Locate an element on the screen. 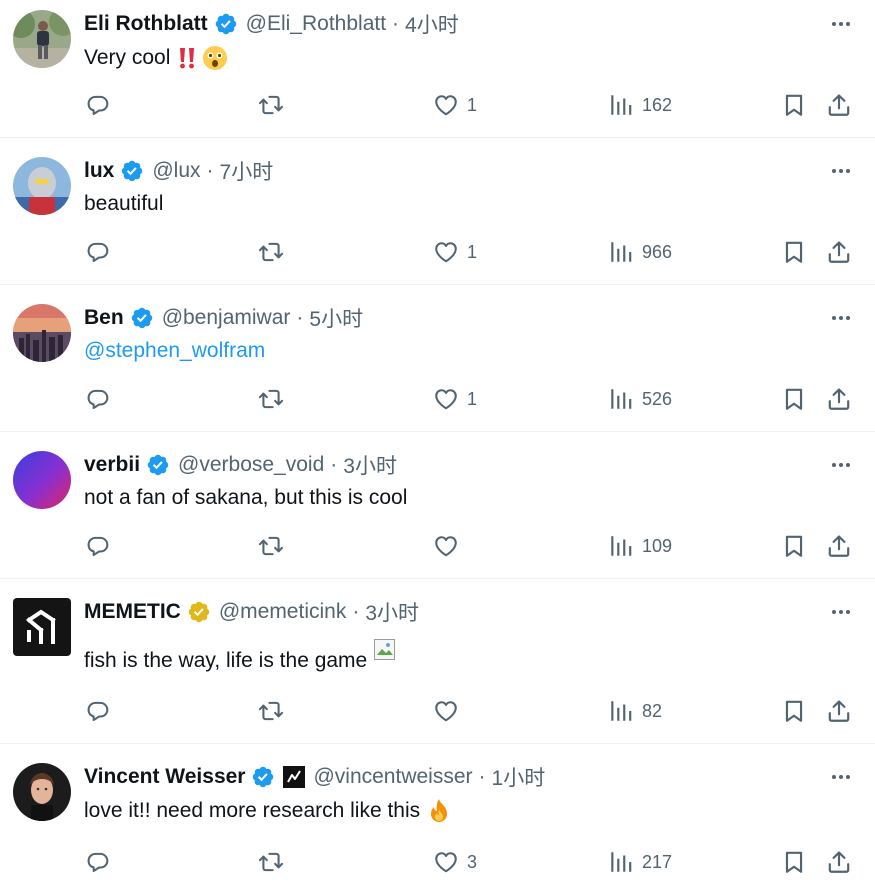  mention-link: @stephen_wolfram is located at coordinates (174, 351).